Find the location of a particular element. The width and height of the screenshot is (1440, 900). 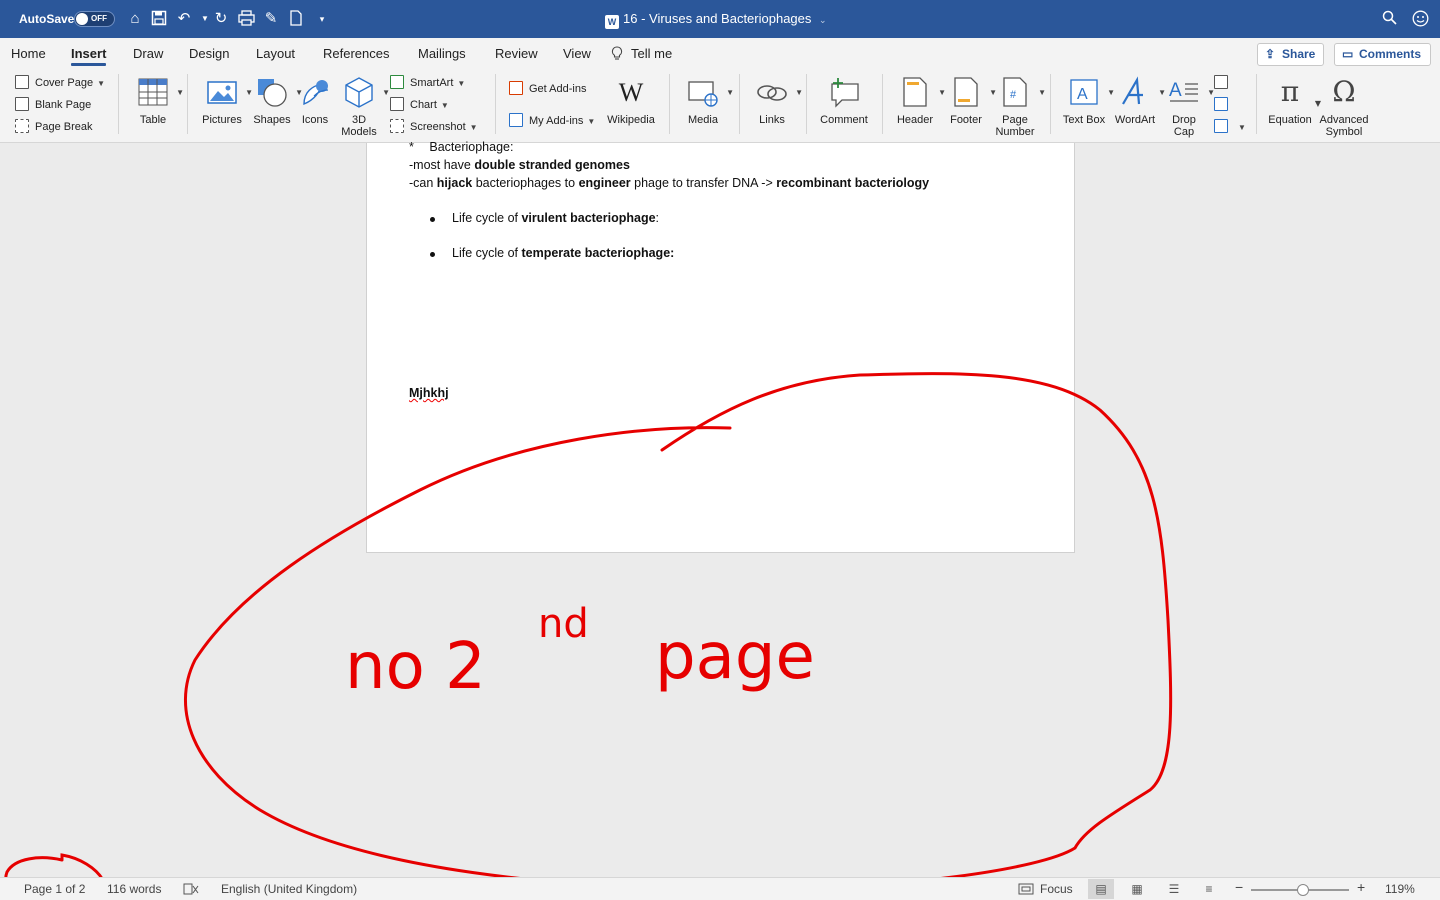

shapes-button: ▼ Shapes is located at coordinates (277, 101).